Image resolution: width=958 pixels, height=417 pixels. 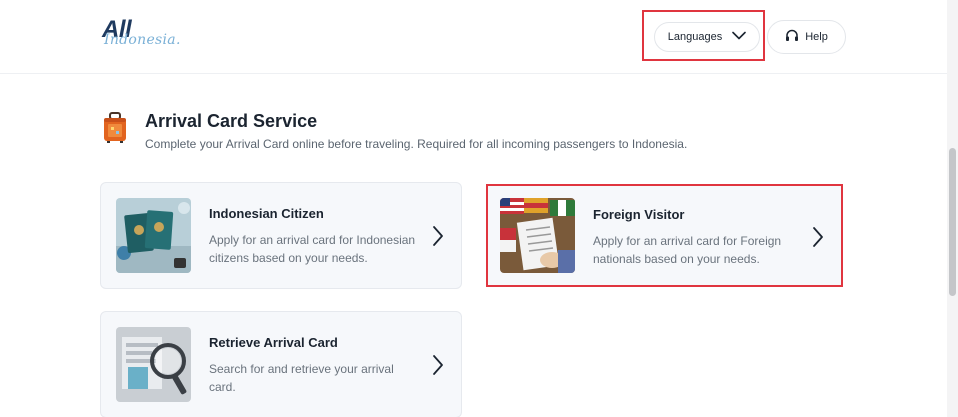 I want to click on help-button: Help, so click(x=806, y=37).